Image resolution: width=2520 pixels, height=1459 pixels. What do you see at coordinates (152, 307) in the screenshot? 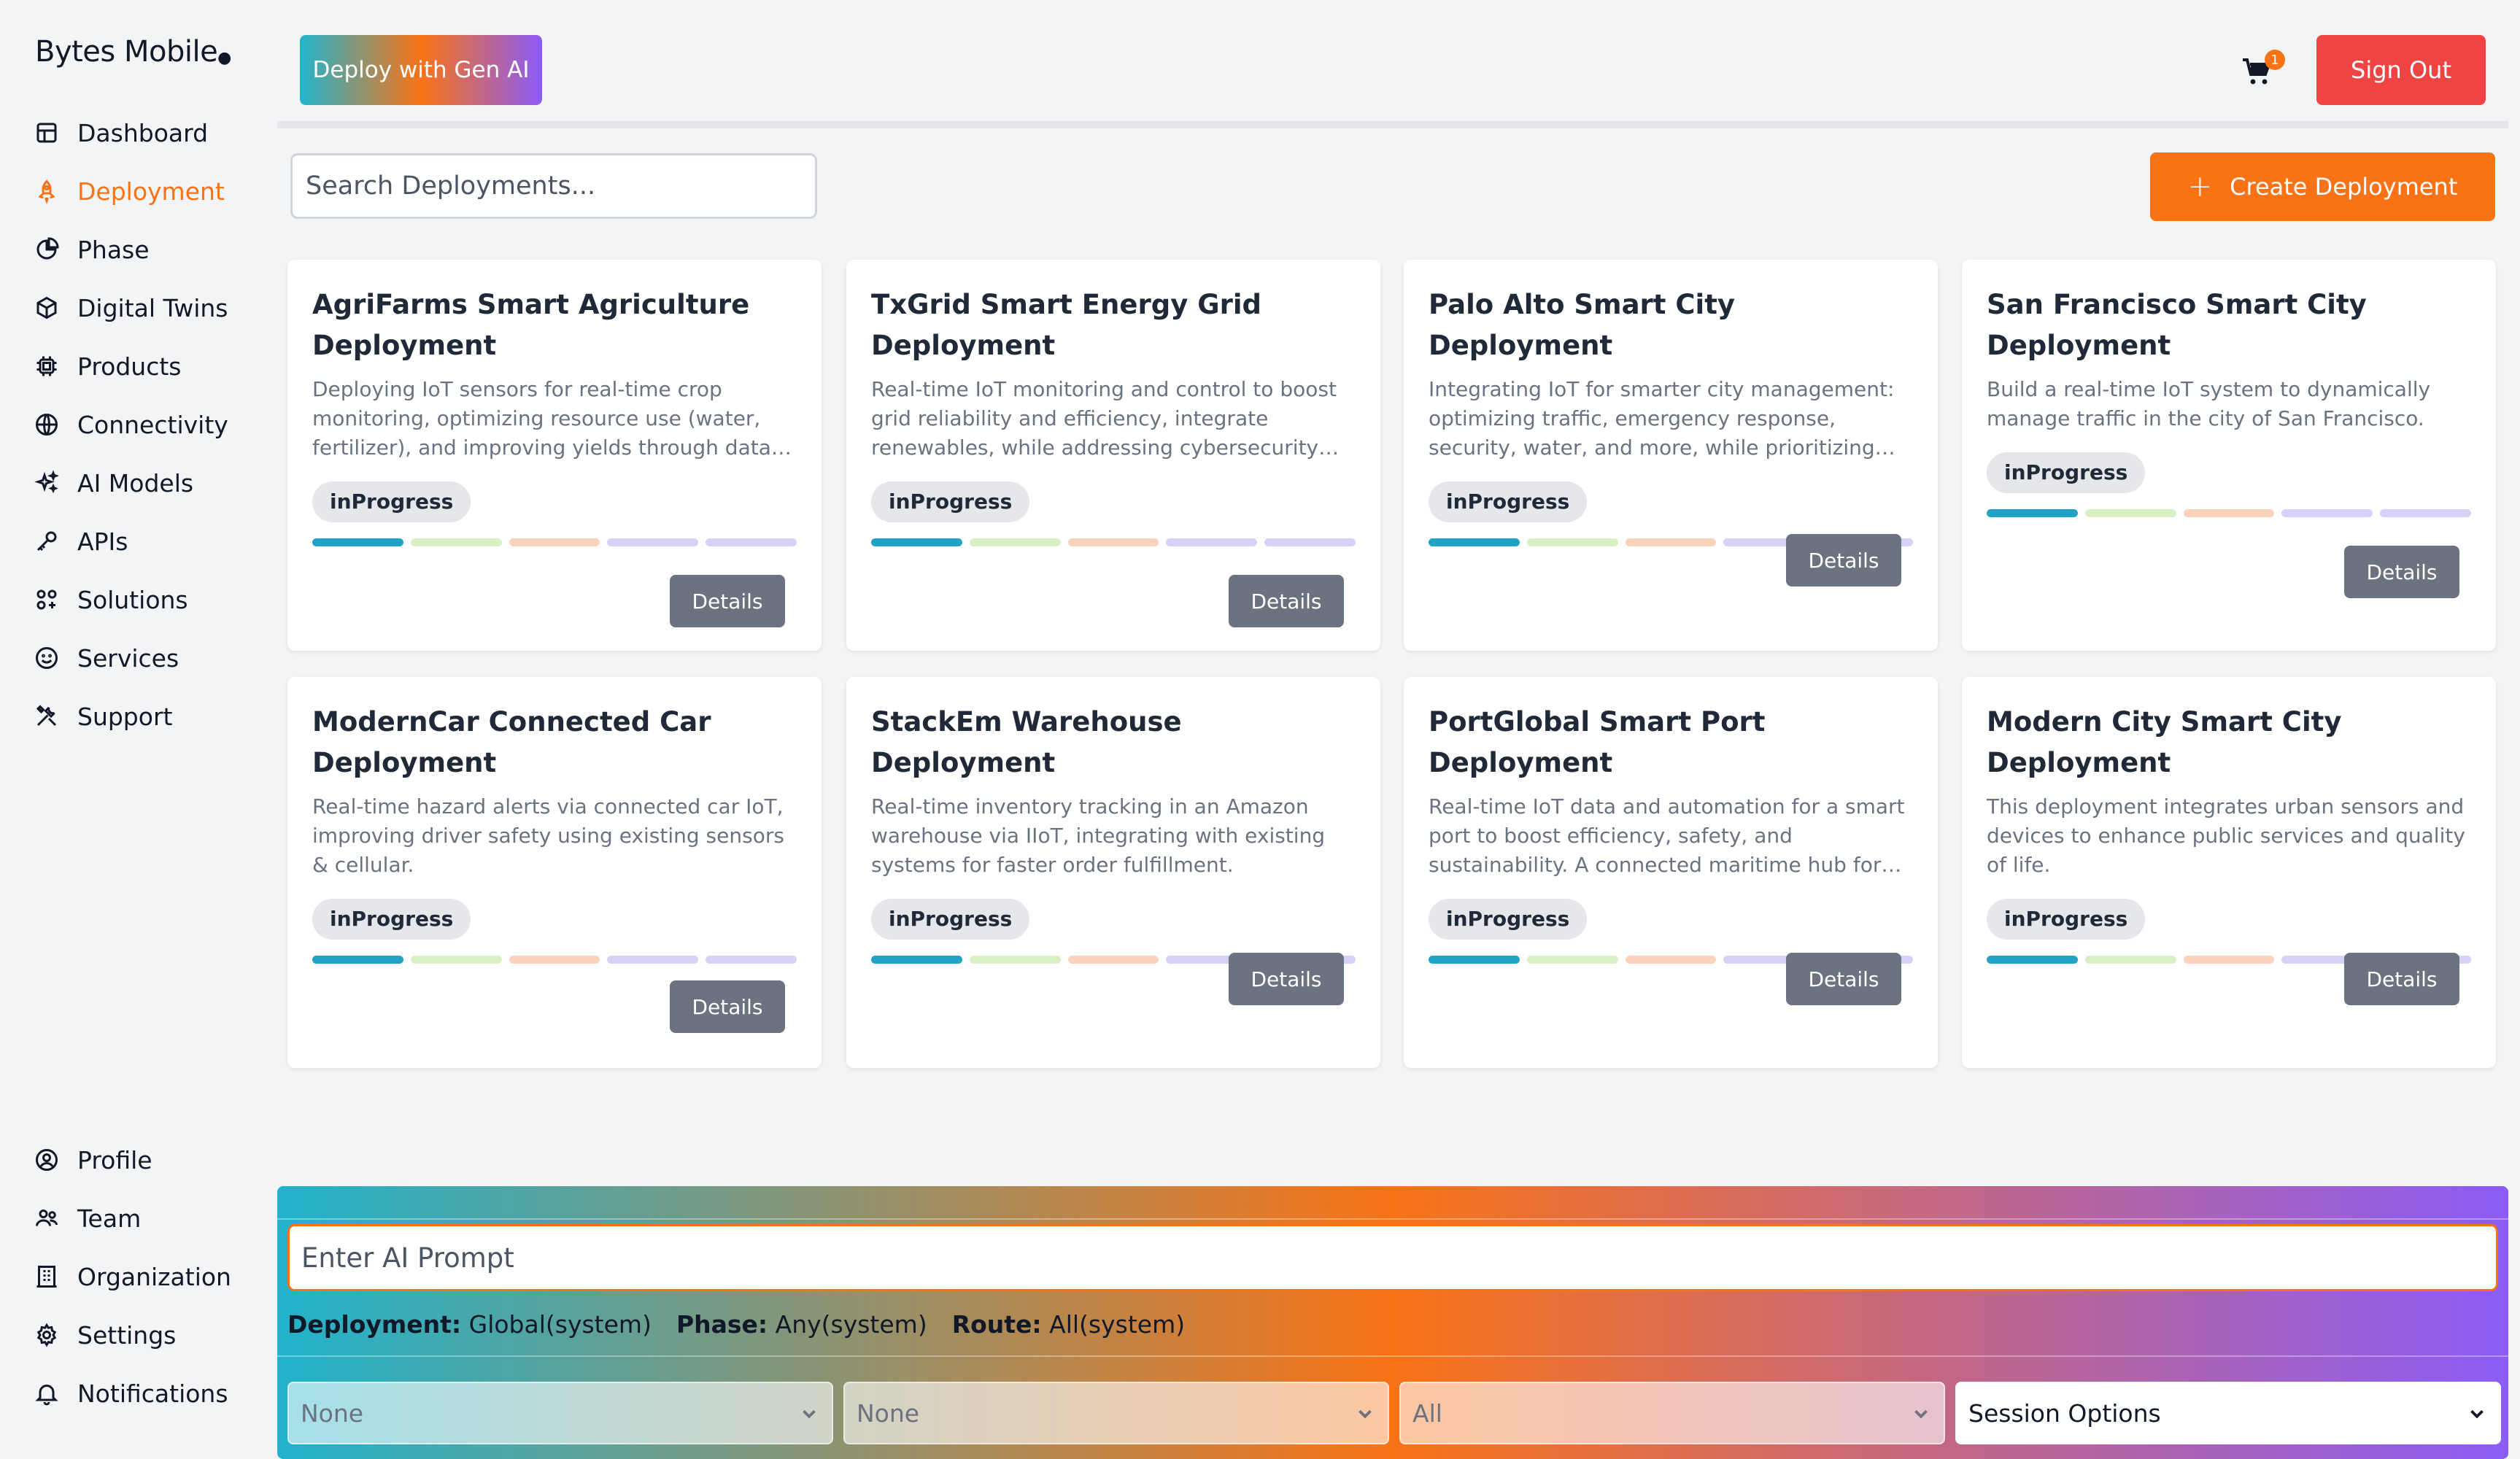
I see `sidebar-item-label: Digital Twins` at bounding box center [152, 307].